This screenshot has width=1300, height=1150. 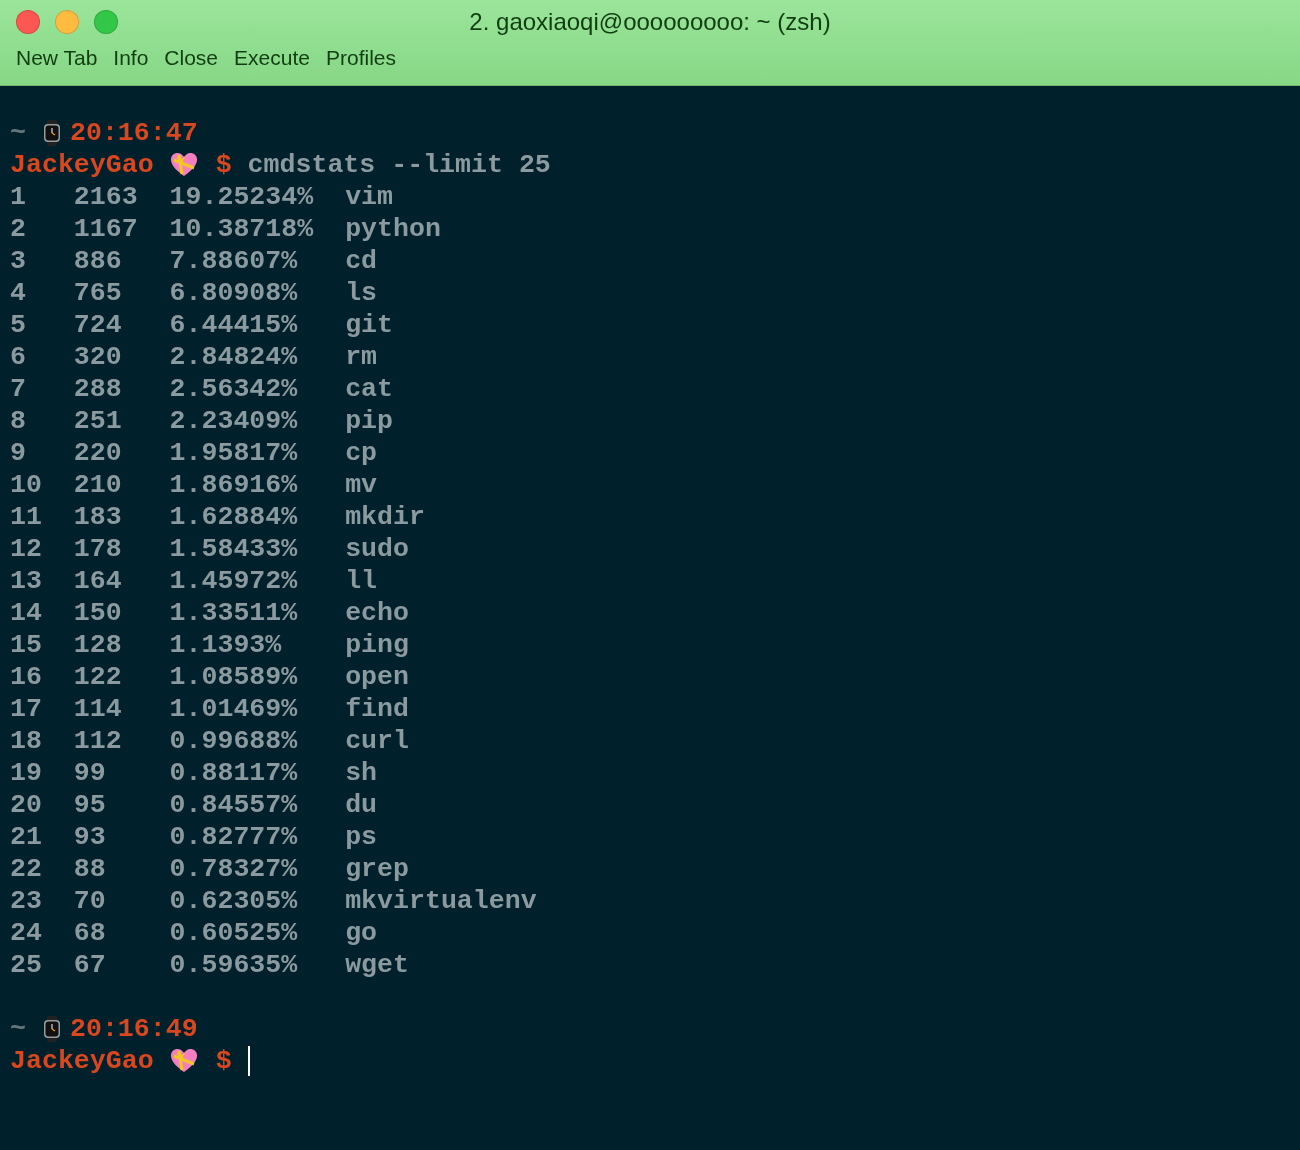 What do you see at coordinates (26, 965) in the screenshot?
I see `output-text: 25` at bounding box center [26, 965].